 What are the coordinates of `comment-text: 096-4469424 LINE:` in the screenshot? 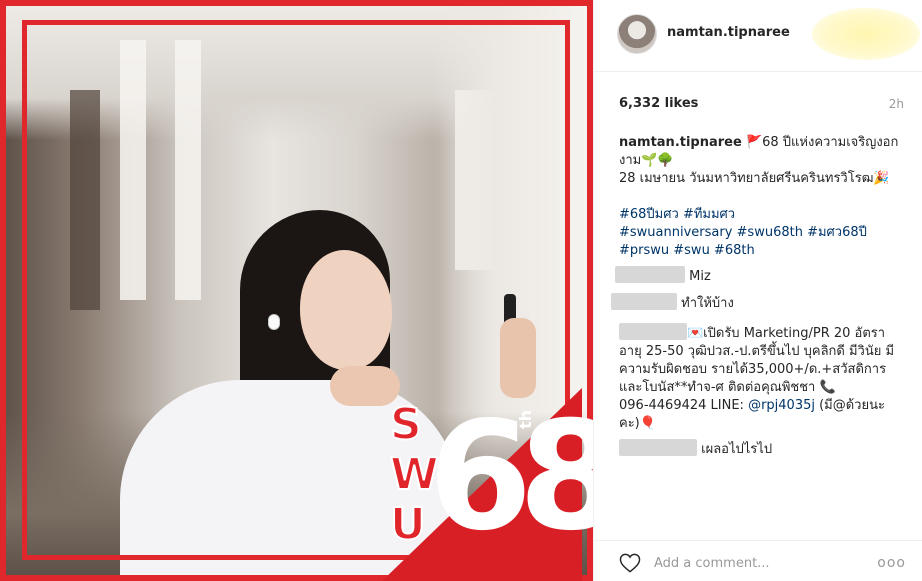 It's located at (684, 405).